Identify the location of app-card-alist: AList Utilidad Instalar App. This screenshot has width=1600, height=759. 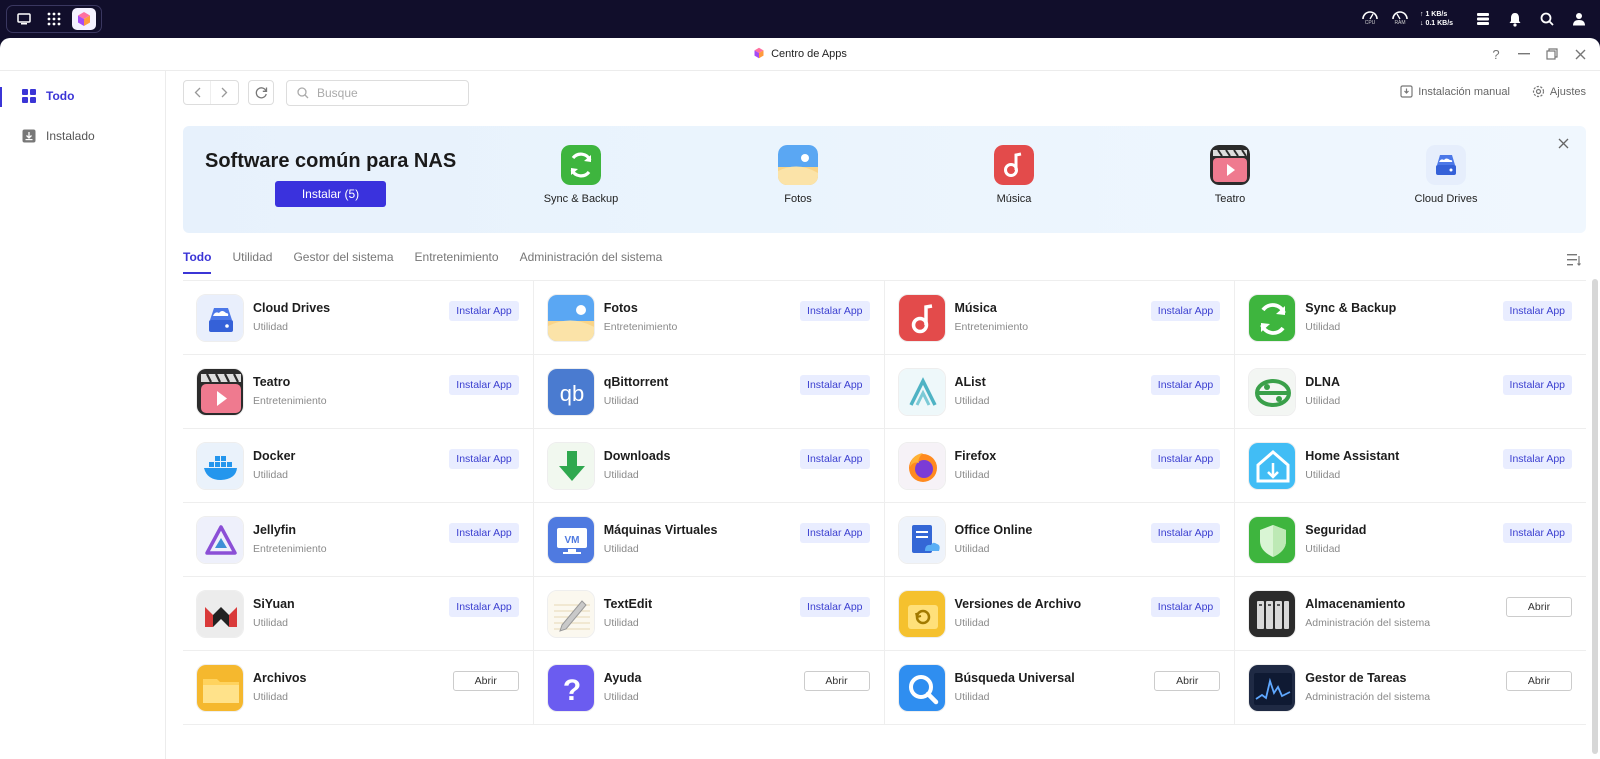
(1060, 392).